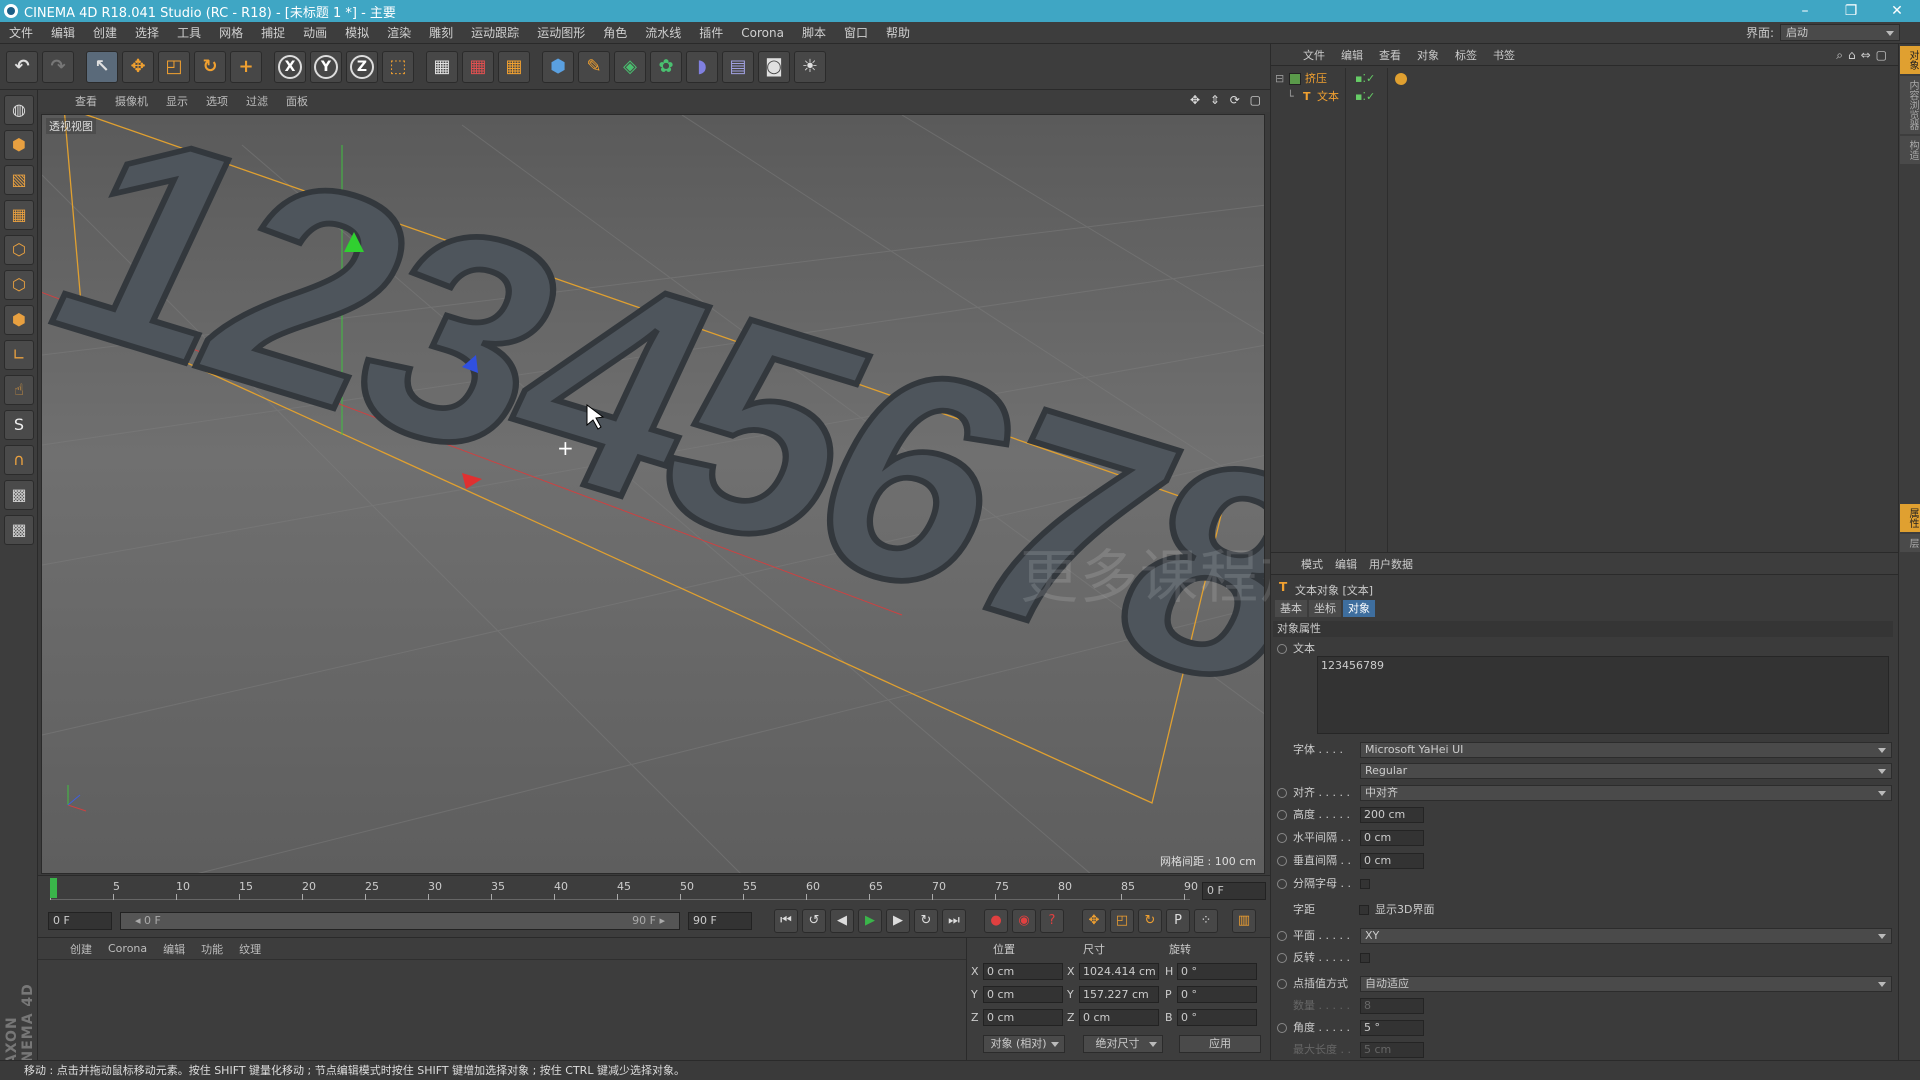 The image size is (1920, 1080). I want to click on world-coord-icon: ⬚, so click(398, 66).